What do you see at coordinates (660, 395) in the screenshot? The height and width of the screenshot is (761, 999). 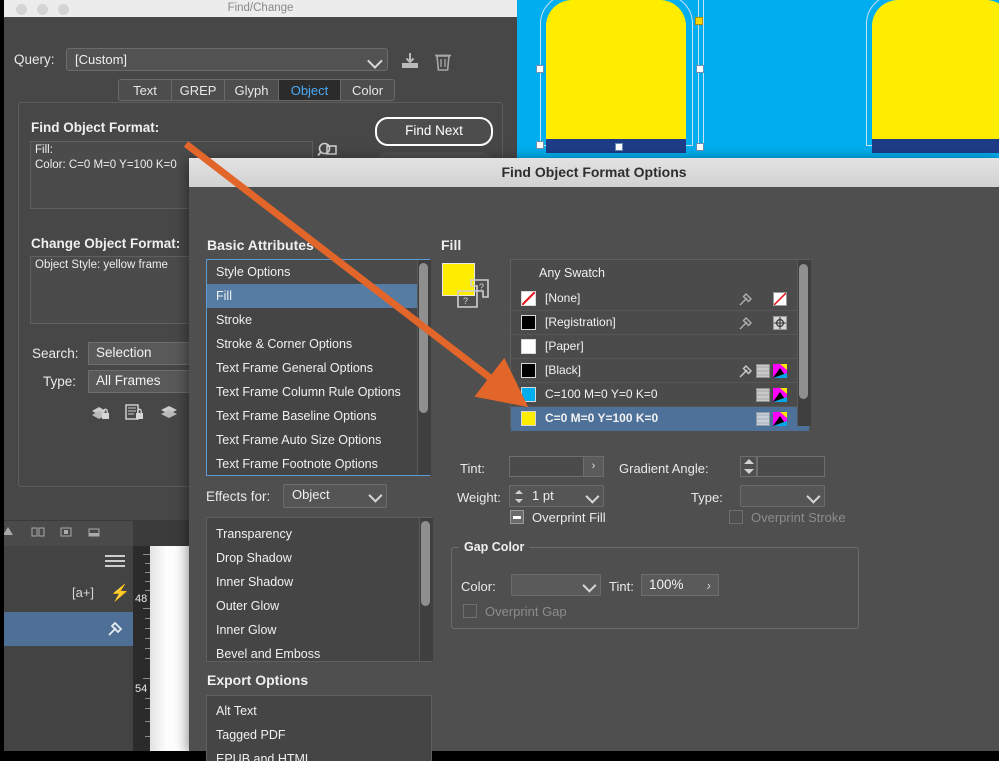 I see `swatch-row-cyan: C=100 M=0 Y=0 K=0` at bounding box center [660, 395].